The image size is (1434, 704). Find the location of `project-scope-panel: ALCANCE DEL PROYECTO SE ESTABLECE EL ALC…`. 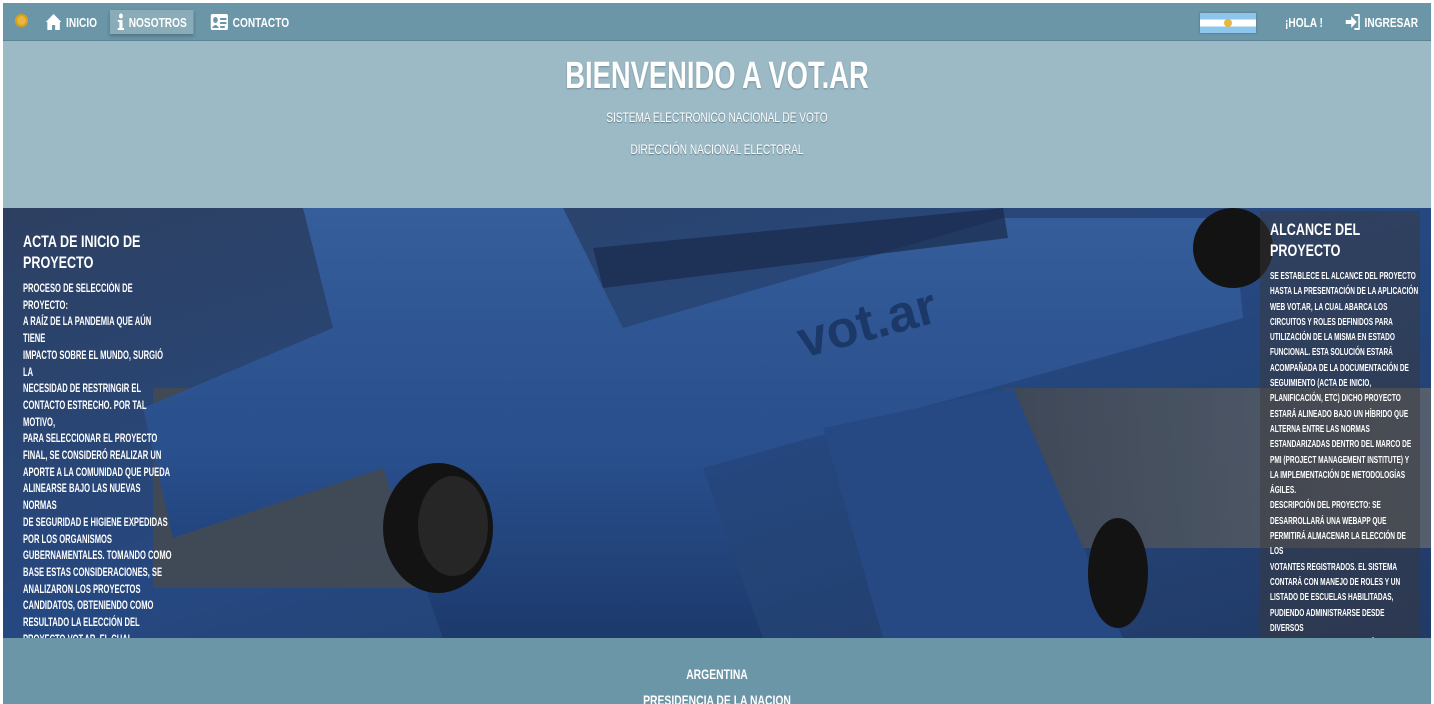

project-scope-panel: ALCANCE DEL PROYECTO SE ESTABLECE EL ALC… is located at coordinates (1340, 453).